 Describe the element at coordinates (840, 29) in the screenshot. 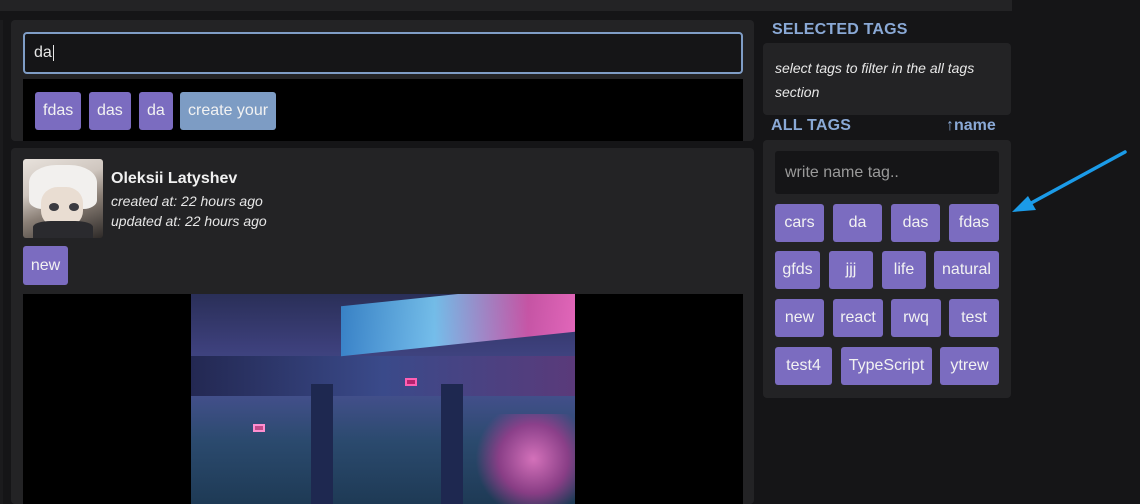

I see `selected-tags-title: SELECTED TAGS` at that location.